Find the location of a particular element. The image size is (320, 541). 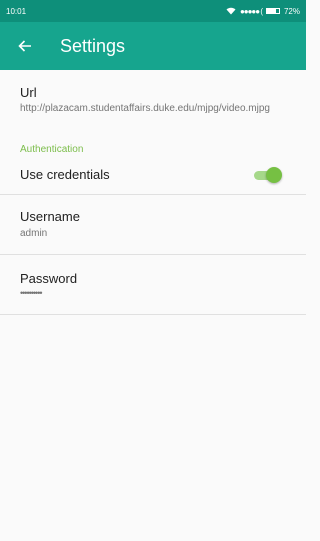

status-bar: 10:01 ●●●●● ( 72% is located at coordinates (153, 11).